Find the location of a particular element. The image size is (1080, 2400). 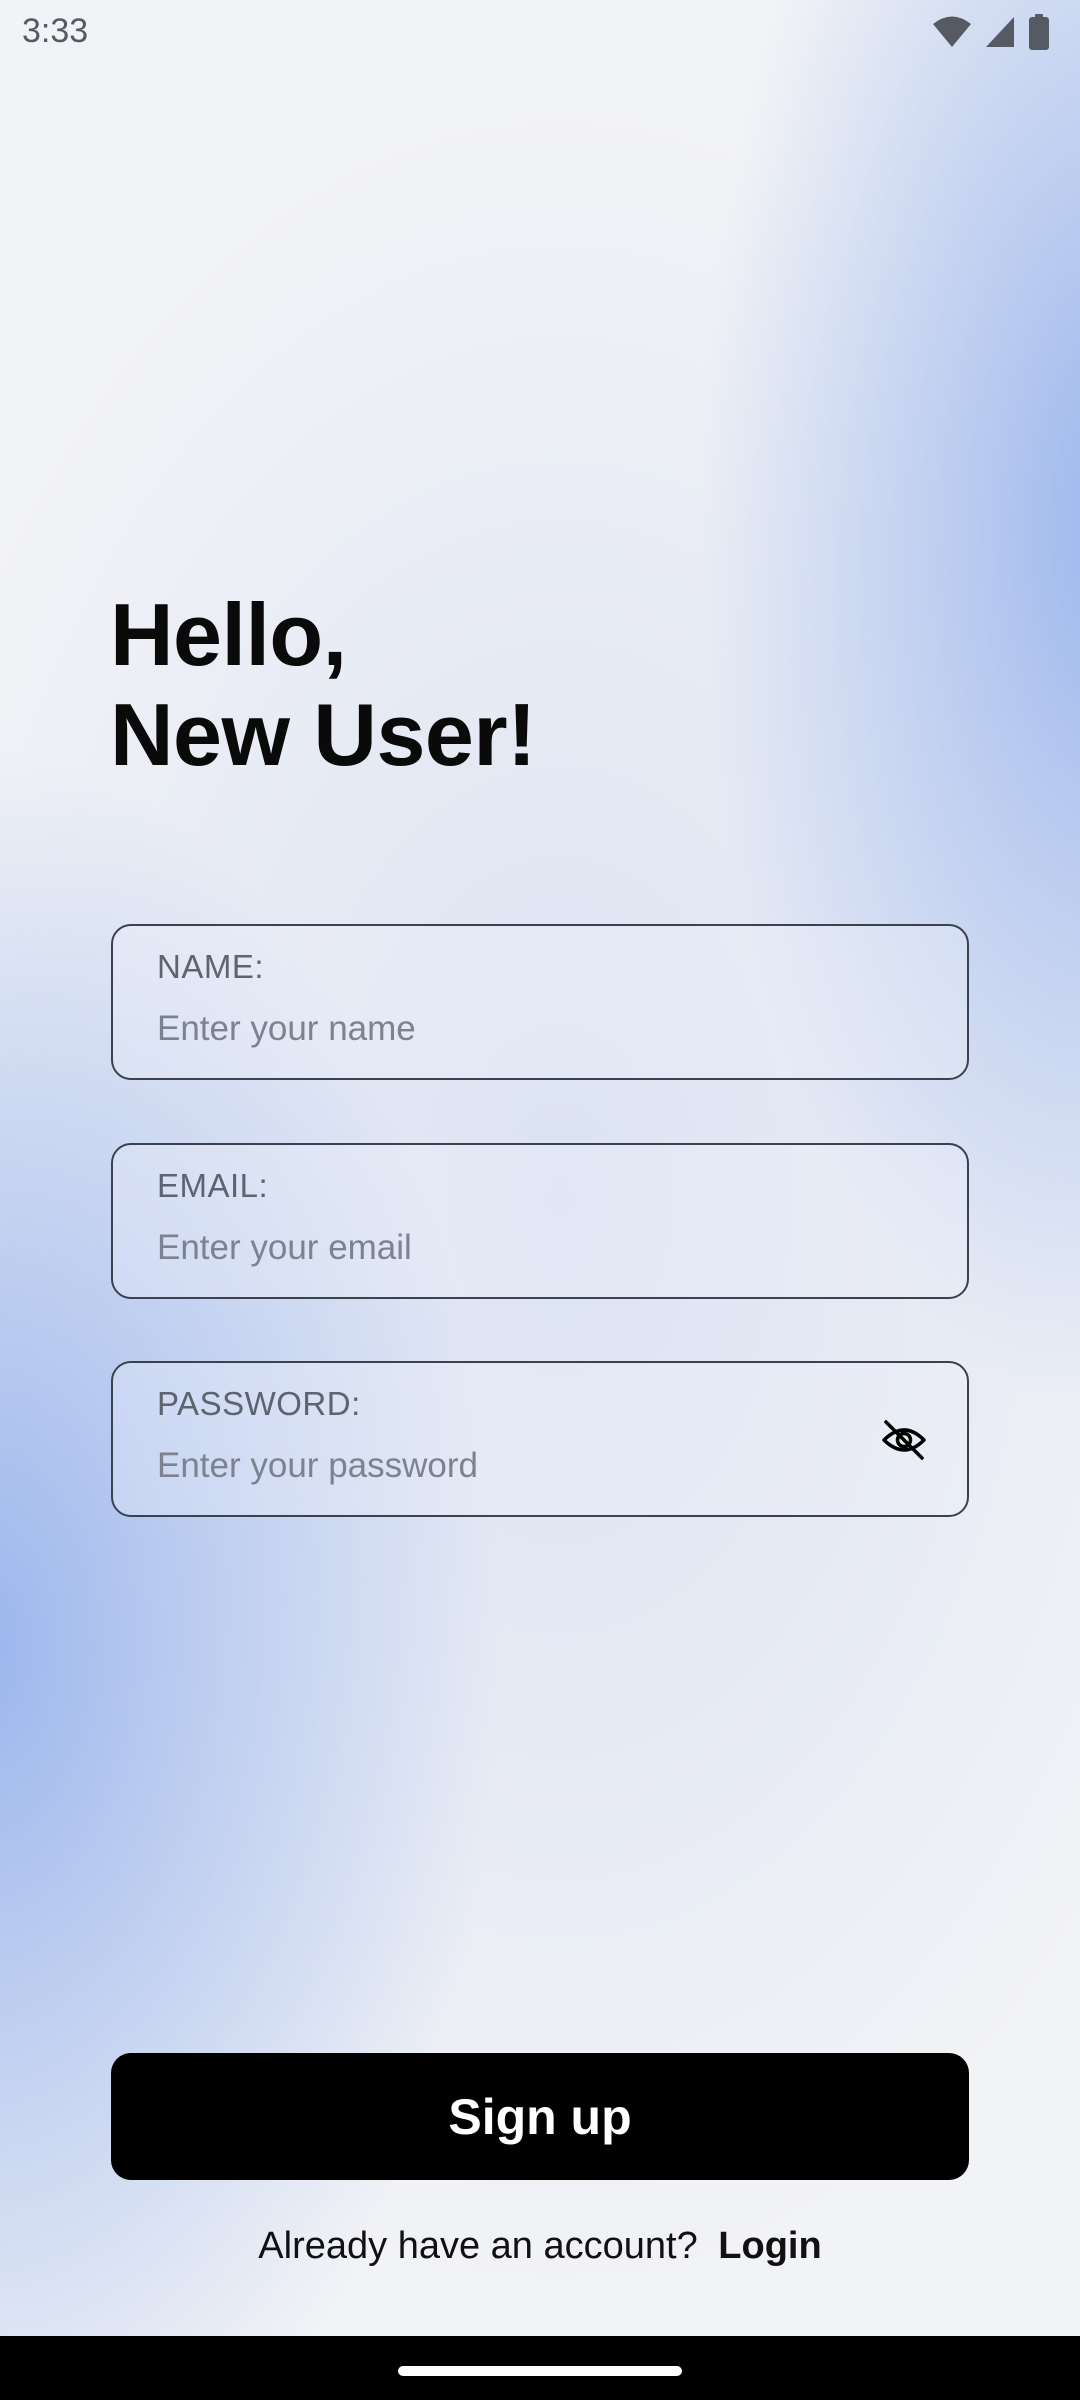

cellular-signal-icon is located at coordinates (1000, 32).